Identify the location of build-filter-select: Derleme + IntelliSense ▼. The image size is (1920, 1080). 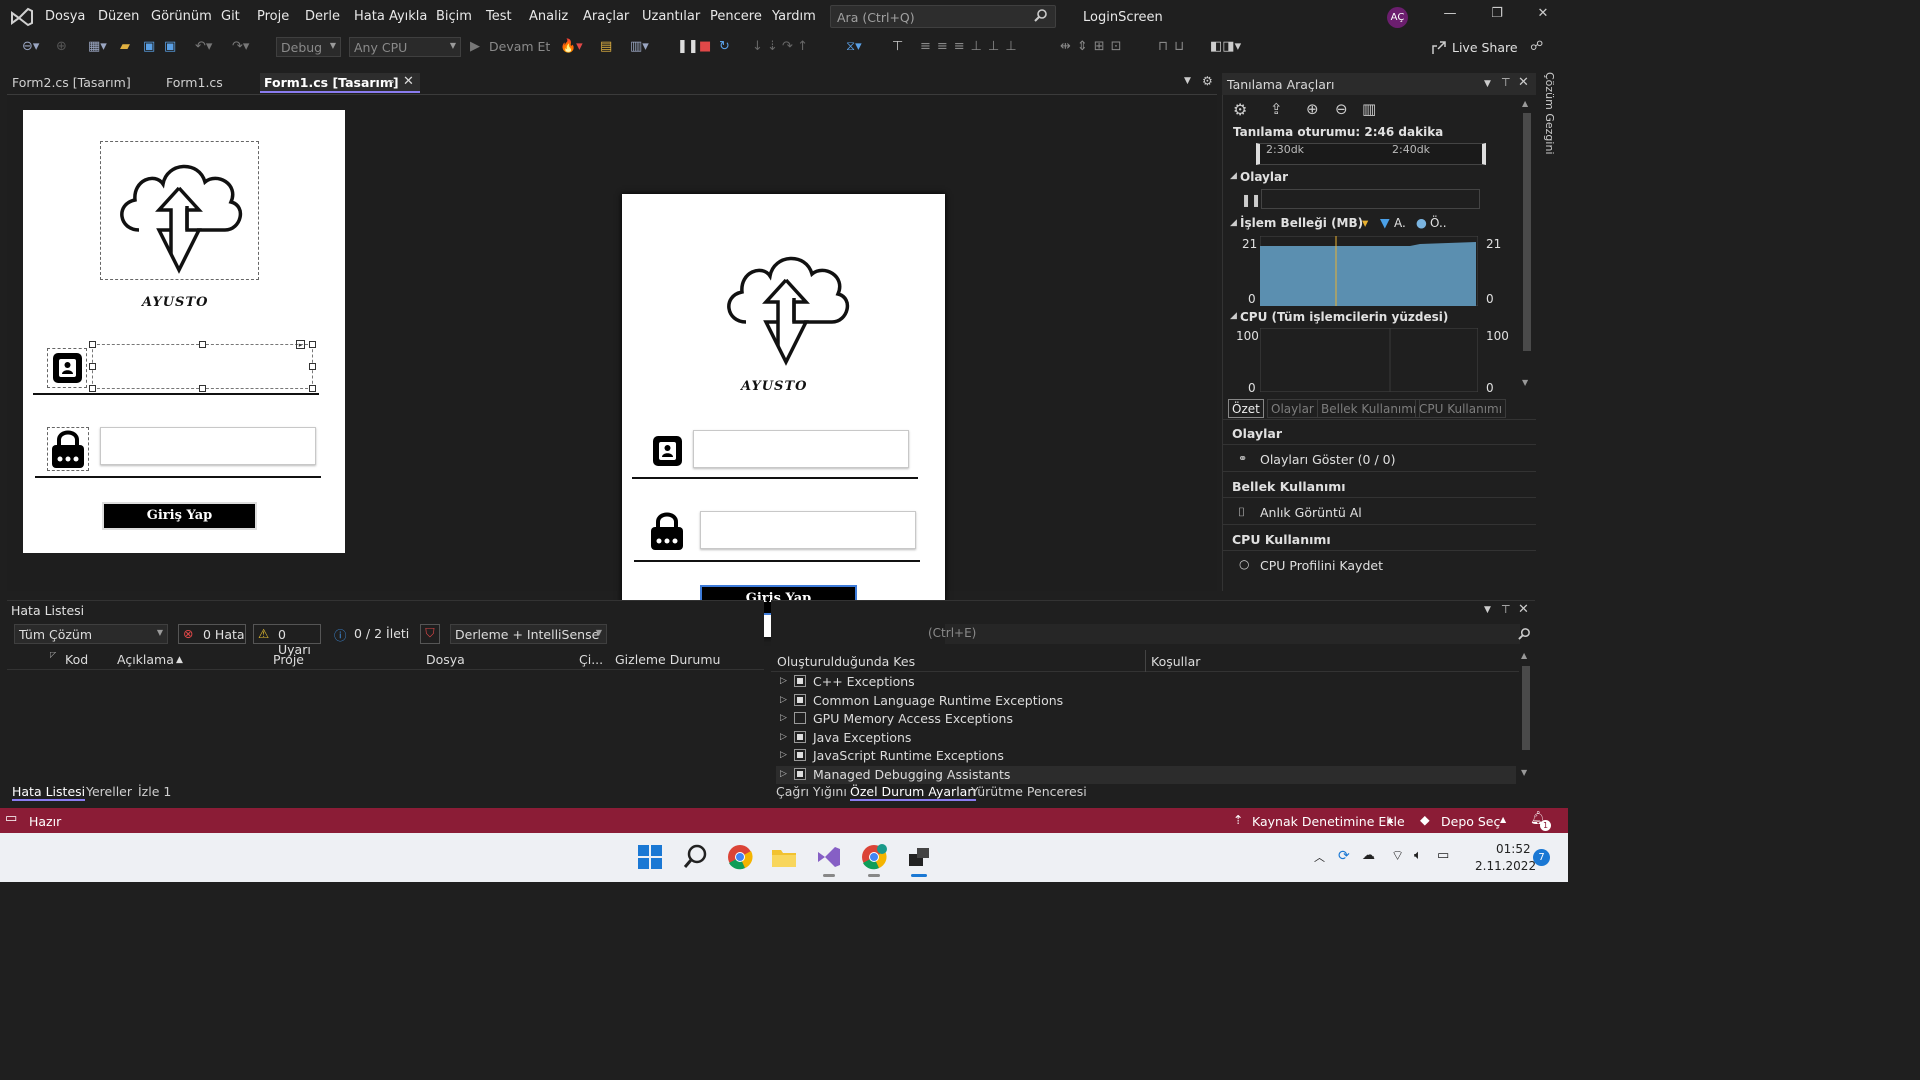
(528, 634).